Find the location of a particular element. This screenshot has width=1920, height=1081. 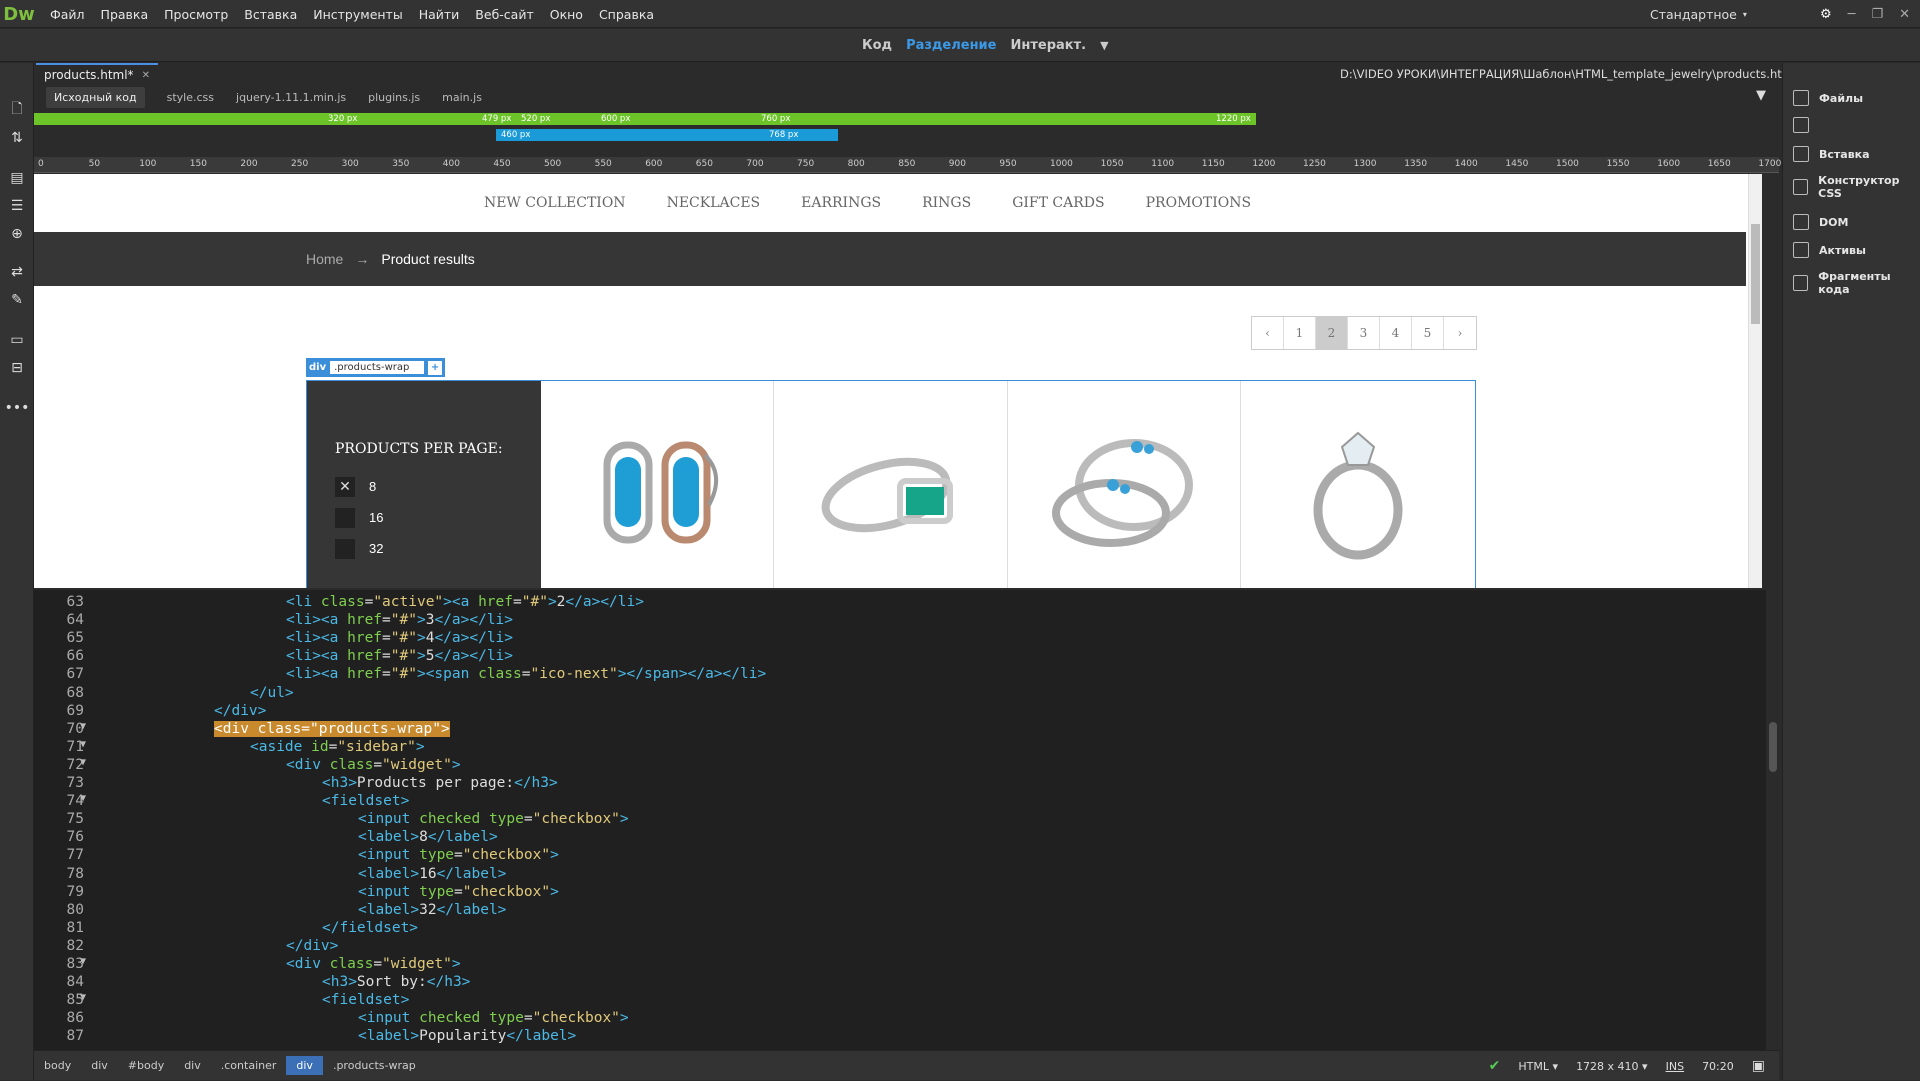

panel-assets: Активы is located at coordinates (1829, 250).